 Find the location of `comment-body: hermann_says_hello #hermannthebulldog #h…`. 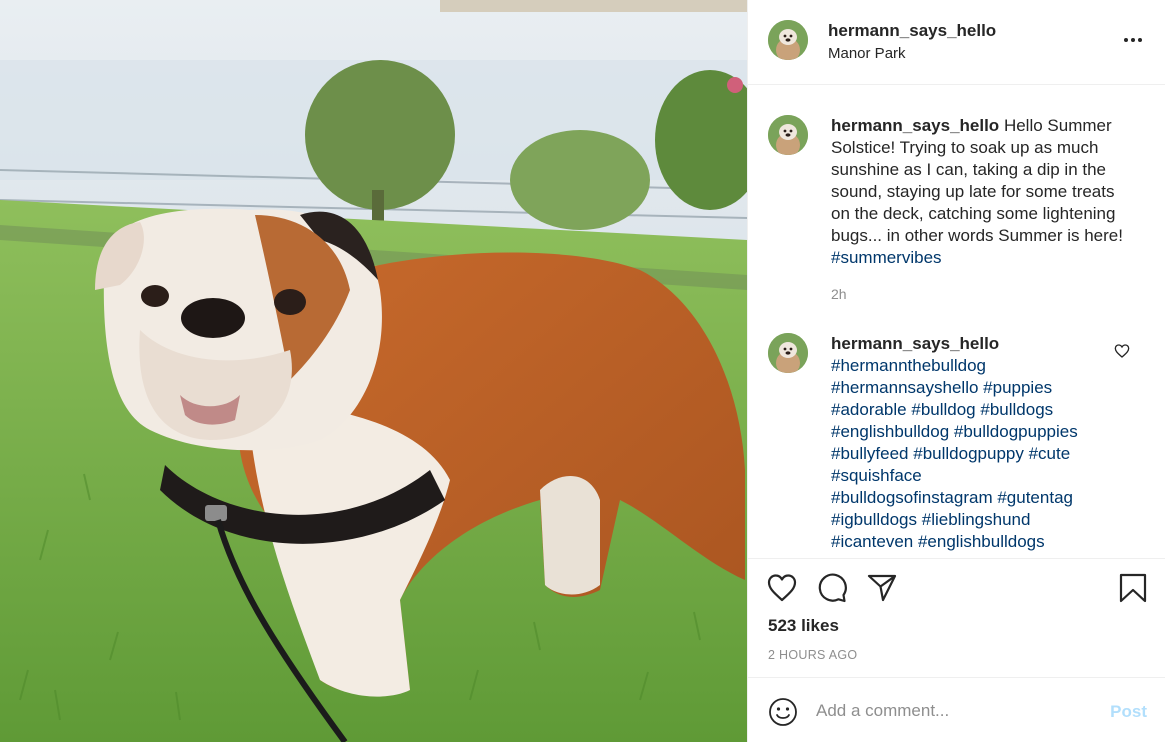

comment-body: hermann_says_hello #hermannthebulldog #h… is located at coordinates (983, 443).